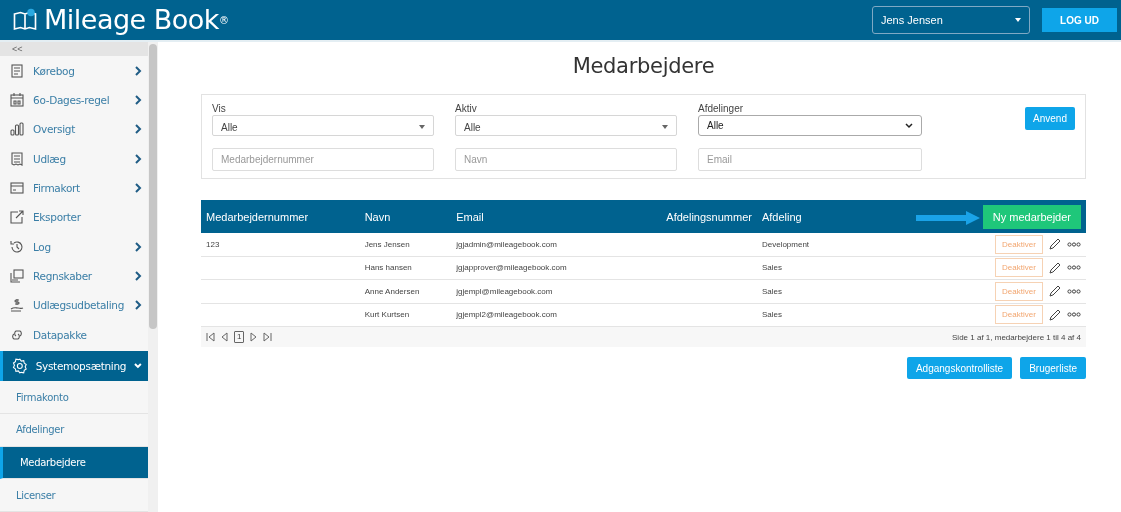 This screenshot has height=512, width=1121. What do you see at coordinates (213, 244) in the screenshot?
I see `table-cell: 123` at bounding box center [213, 244].